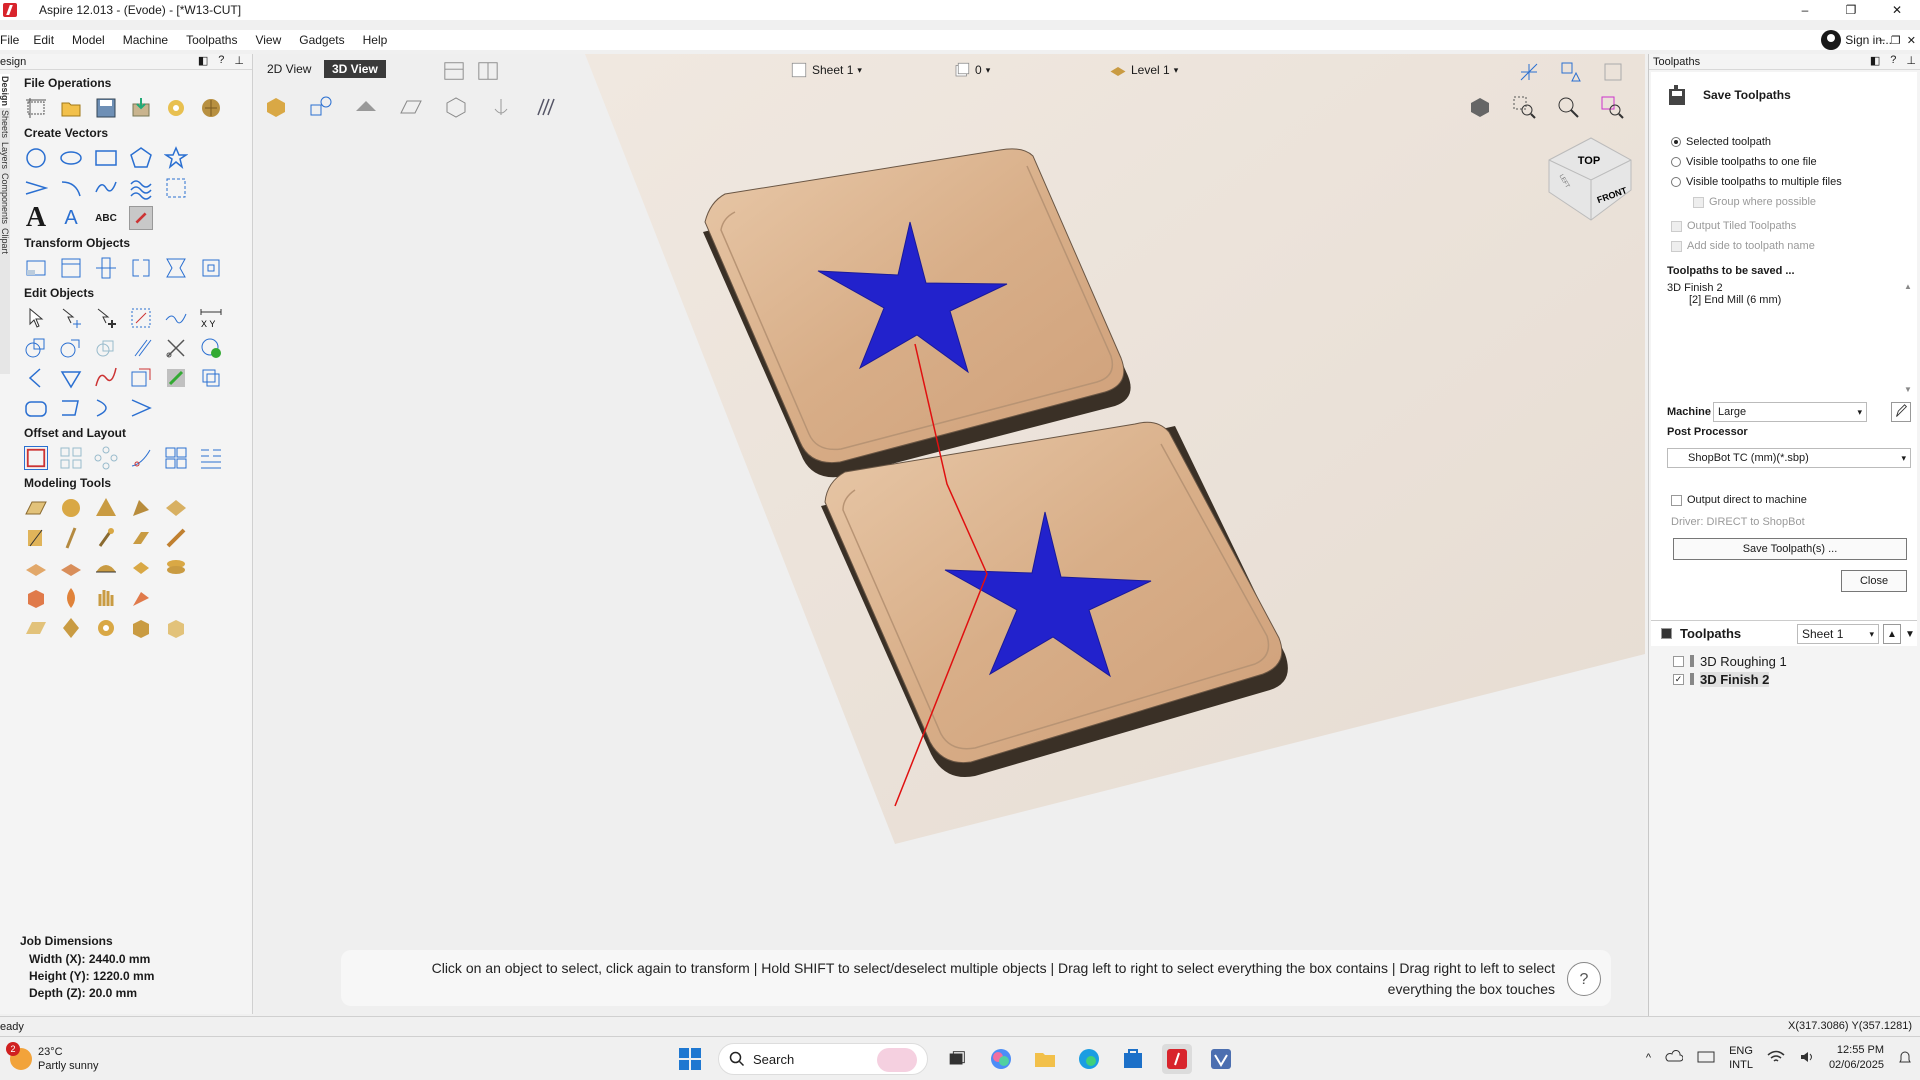  I want to click on option-group-where-possible: Group where possible, so click(1754, 202).